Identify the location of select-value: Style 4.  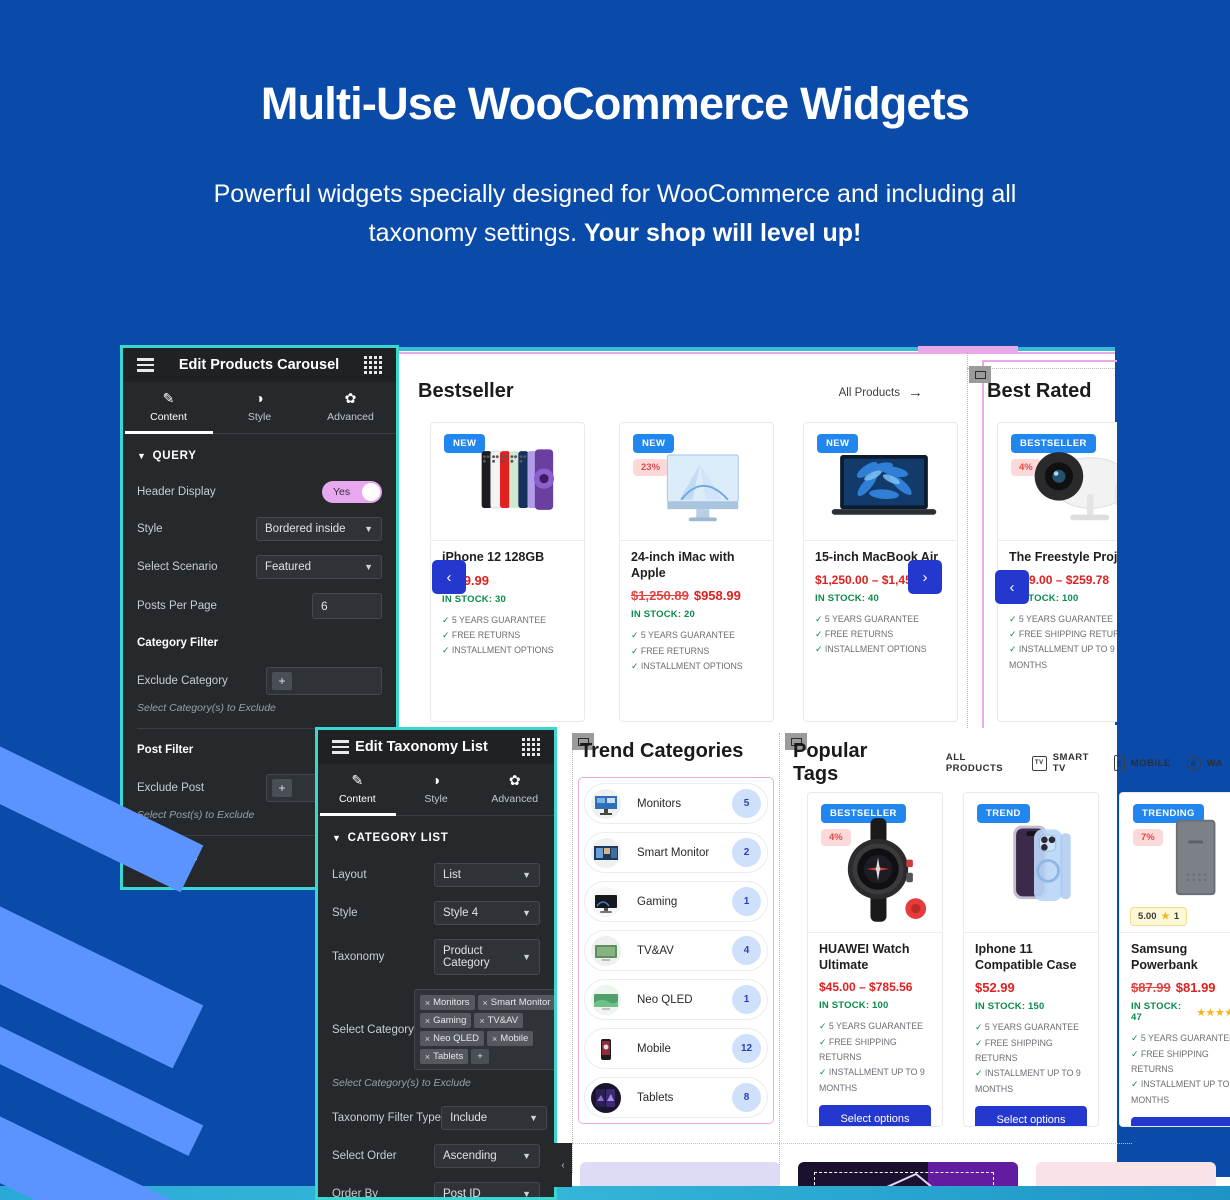
(461, 913).